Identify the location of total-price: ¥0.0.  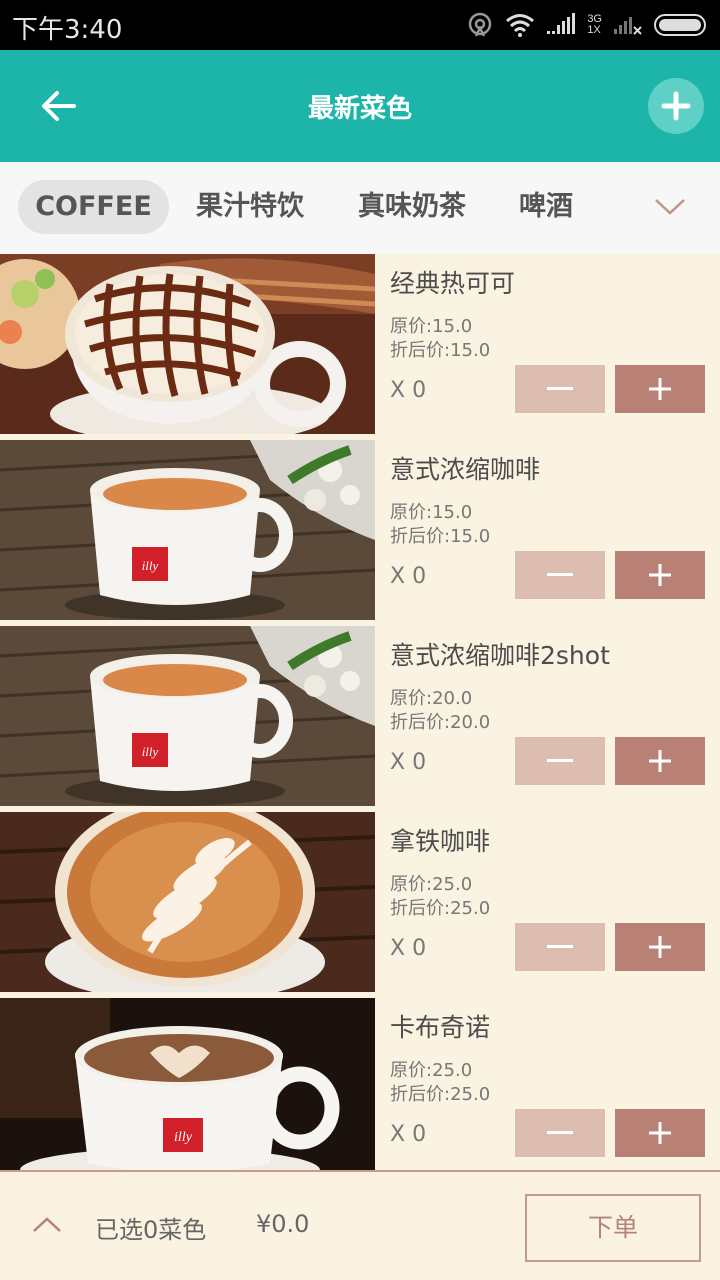
(283, 1224).